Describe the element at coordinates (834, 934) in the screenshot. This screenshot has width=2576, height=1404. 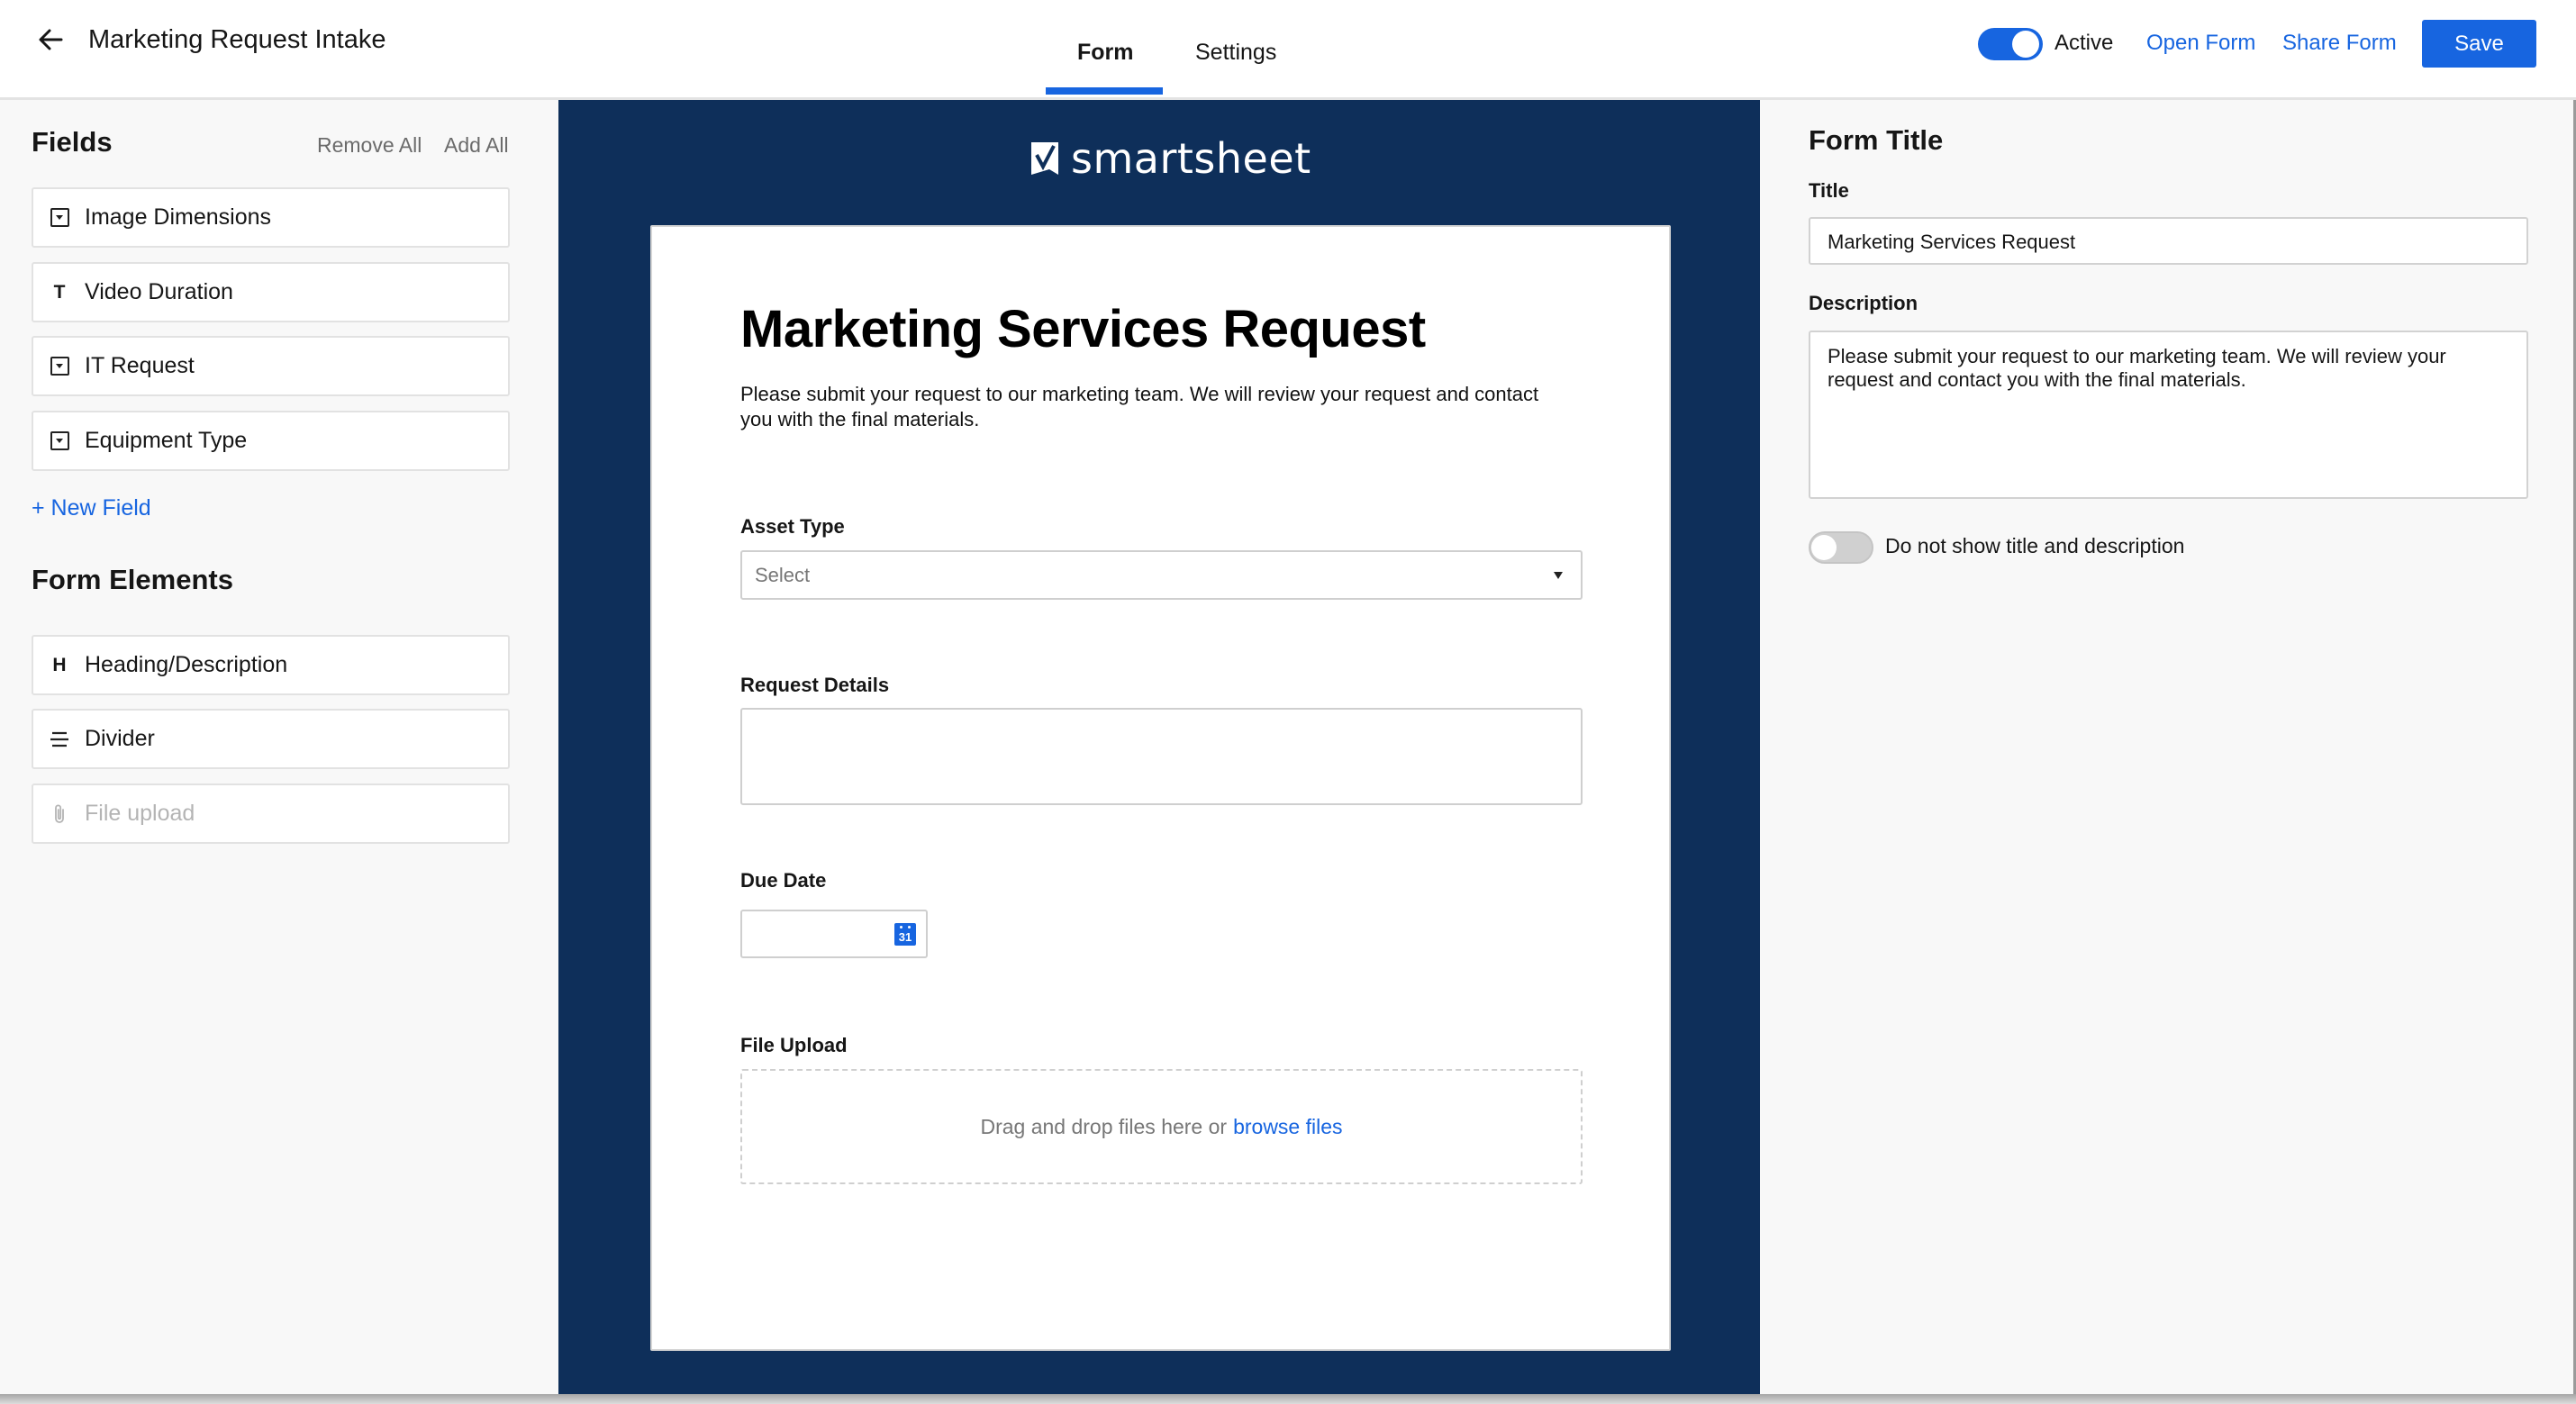
I see `due-date-input: 31` at that location.